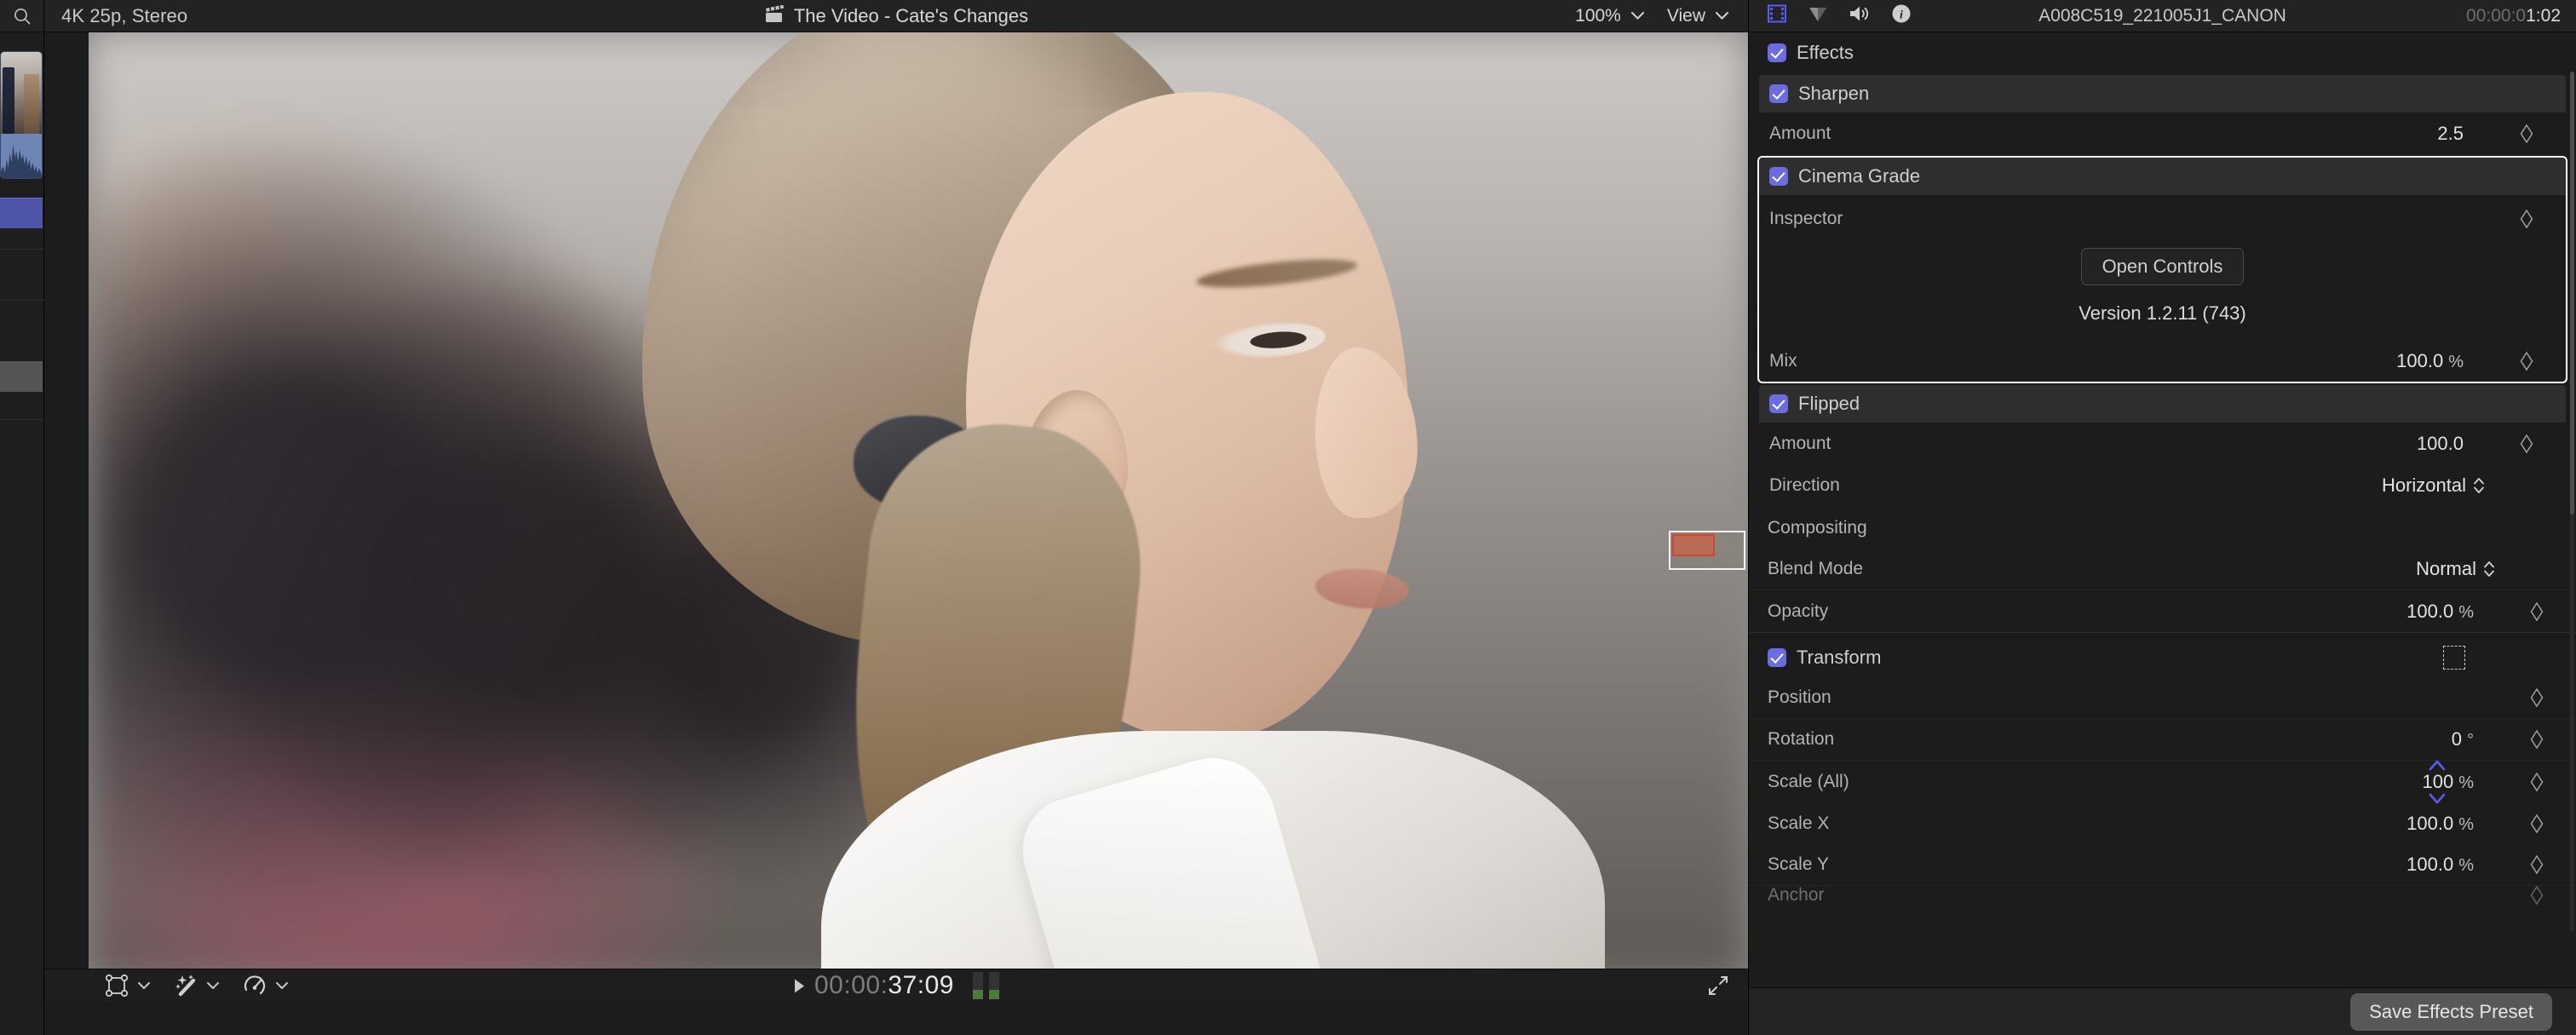 This screenshot has width=2576, height=1035. What do you see at coordinates (2454, 658) in the screenshot?
I see `transform-bounds-icon` at bounding box center [2454, 658].